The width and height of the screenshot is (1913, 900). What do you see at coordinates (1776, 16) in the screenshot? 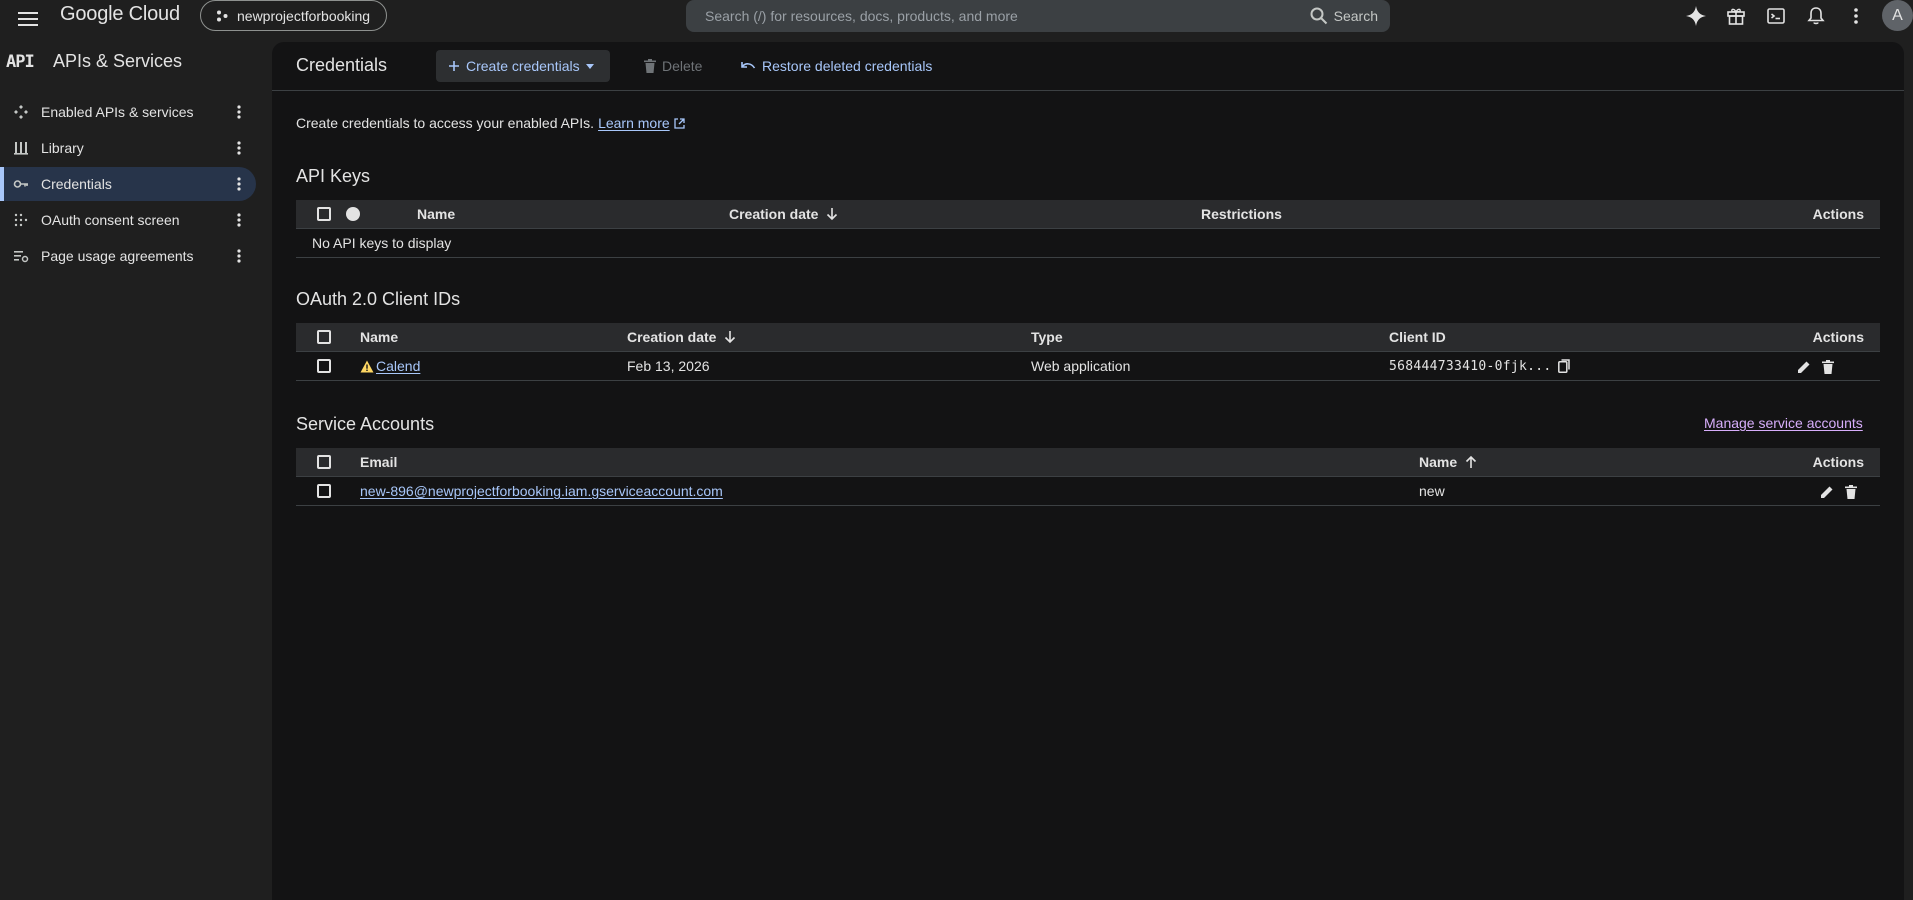
I see `cloud-shell-terminal-icon` at bounding box center [1776, 16].